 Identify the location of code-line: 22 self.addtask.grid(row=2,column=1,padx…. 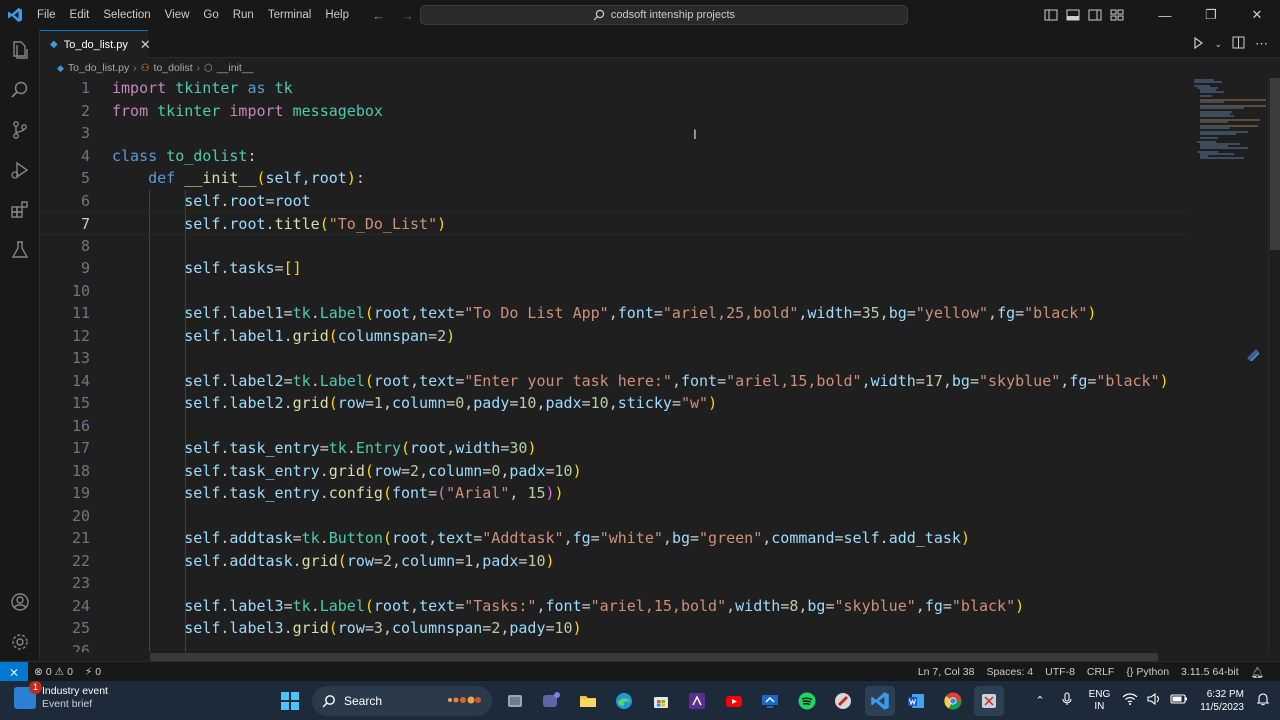
(614, 561).